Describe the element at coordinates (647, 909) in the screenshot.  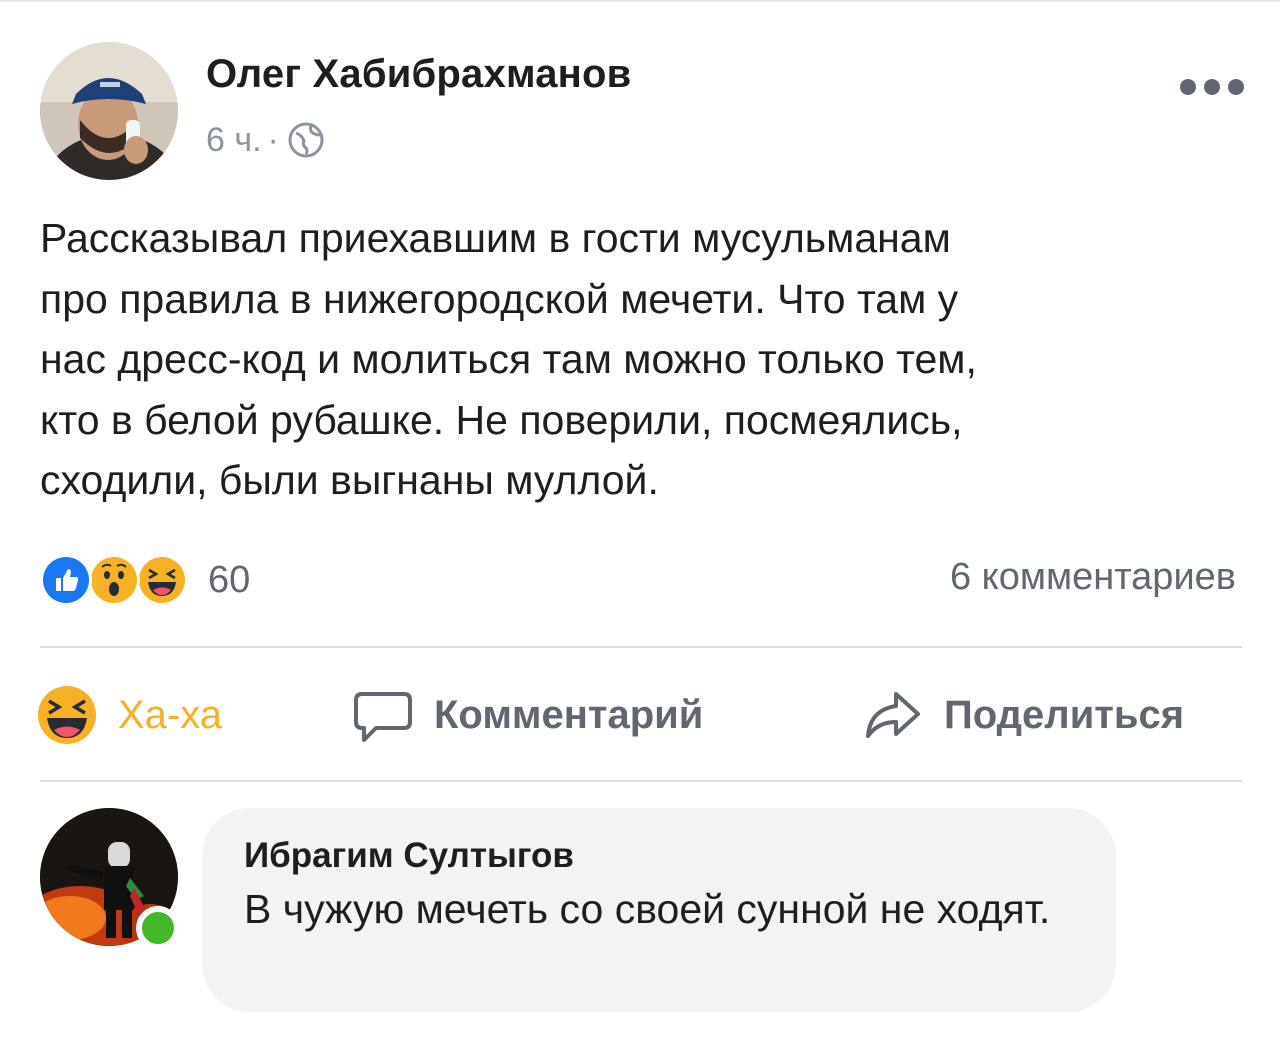
I see `comment-text: В чужую мечеть со своей сунной не ходят.` at that location.